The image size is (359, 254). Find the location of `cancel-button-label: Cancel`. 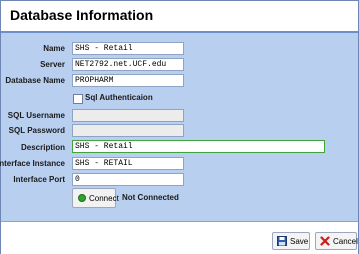

cancel-button-label: Cancel is located at coordinates (345, 241).